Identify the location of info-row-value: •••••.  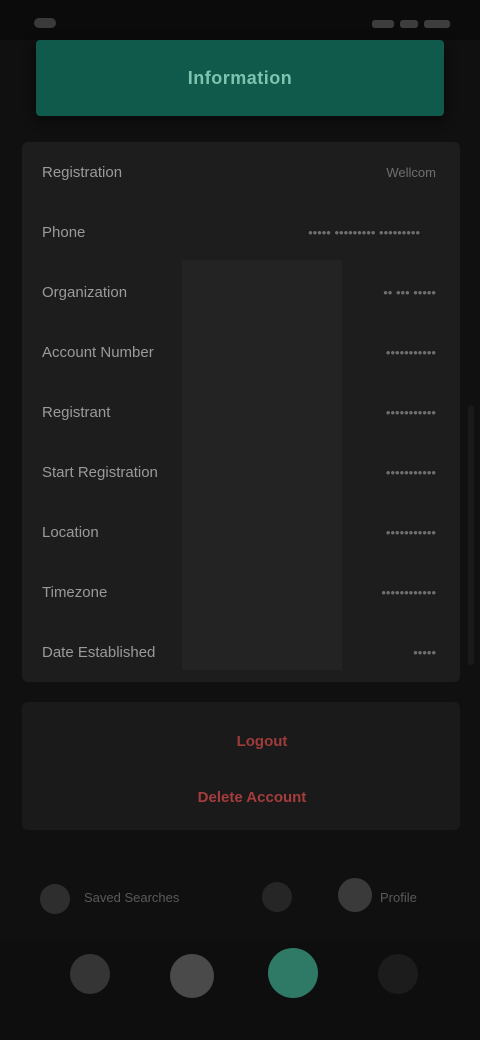
(424, 652).